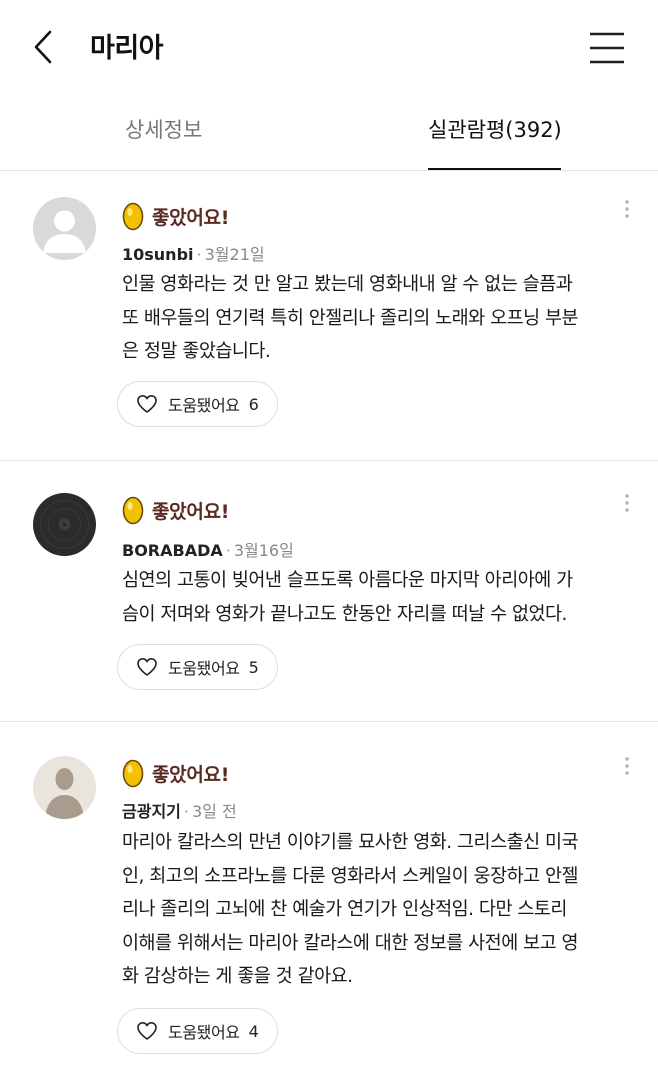 This screenshot has width=658, height=1088. I want to click on author-name: 금광지기, so click(151, 811).